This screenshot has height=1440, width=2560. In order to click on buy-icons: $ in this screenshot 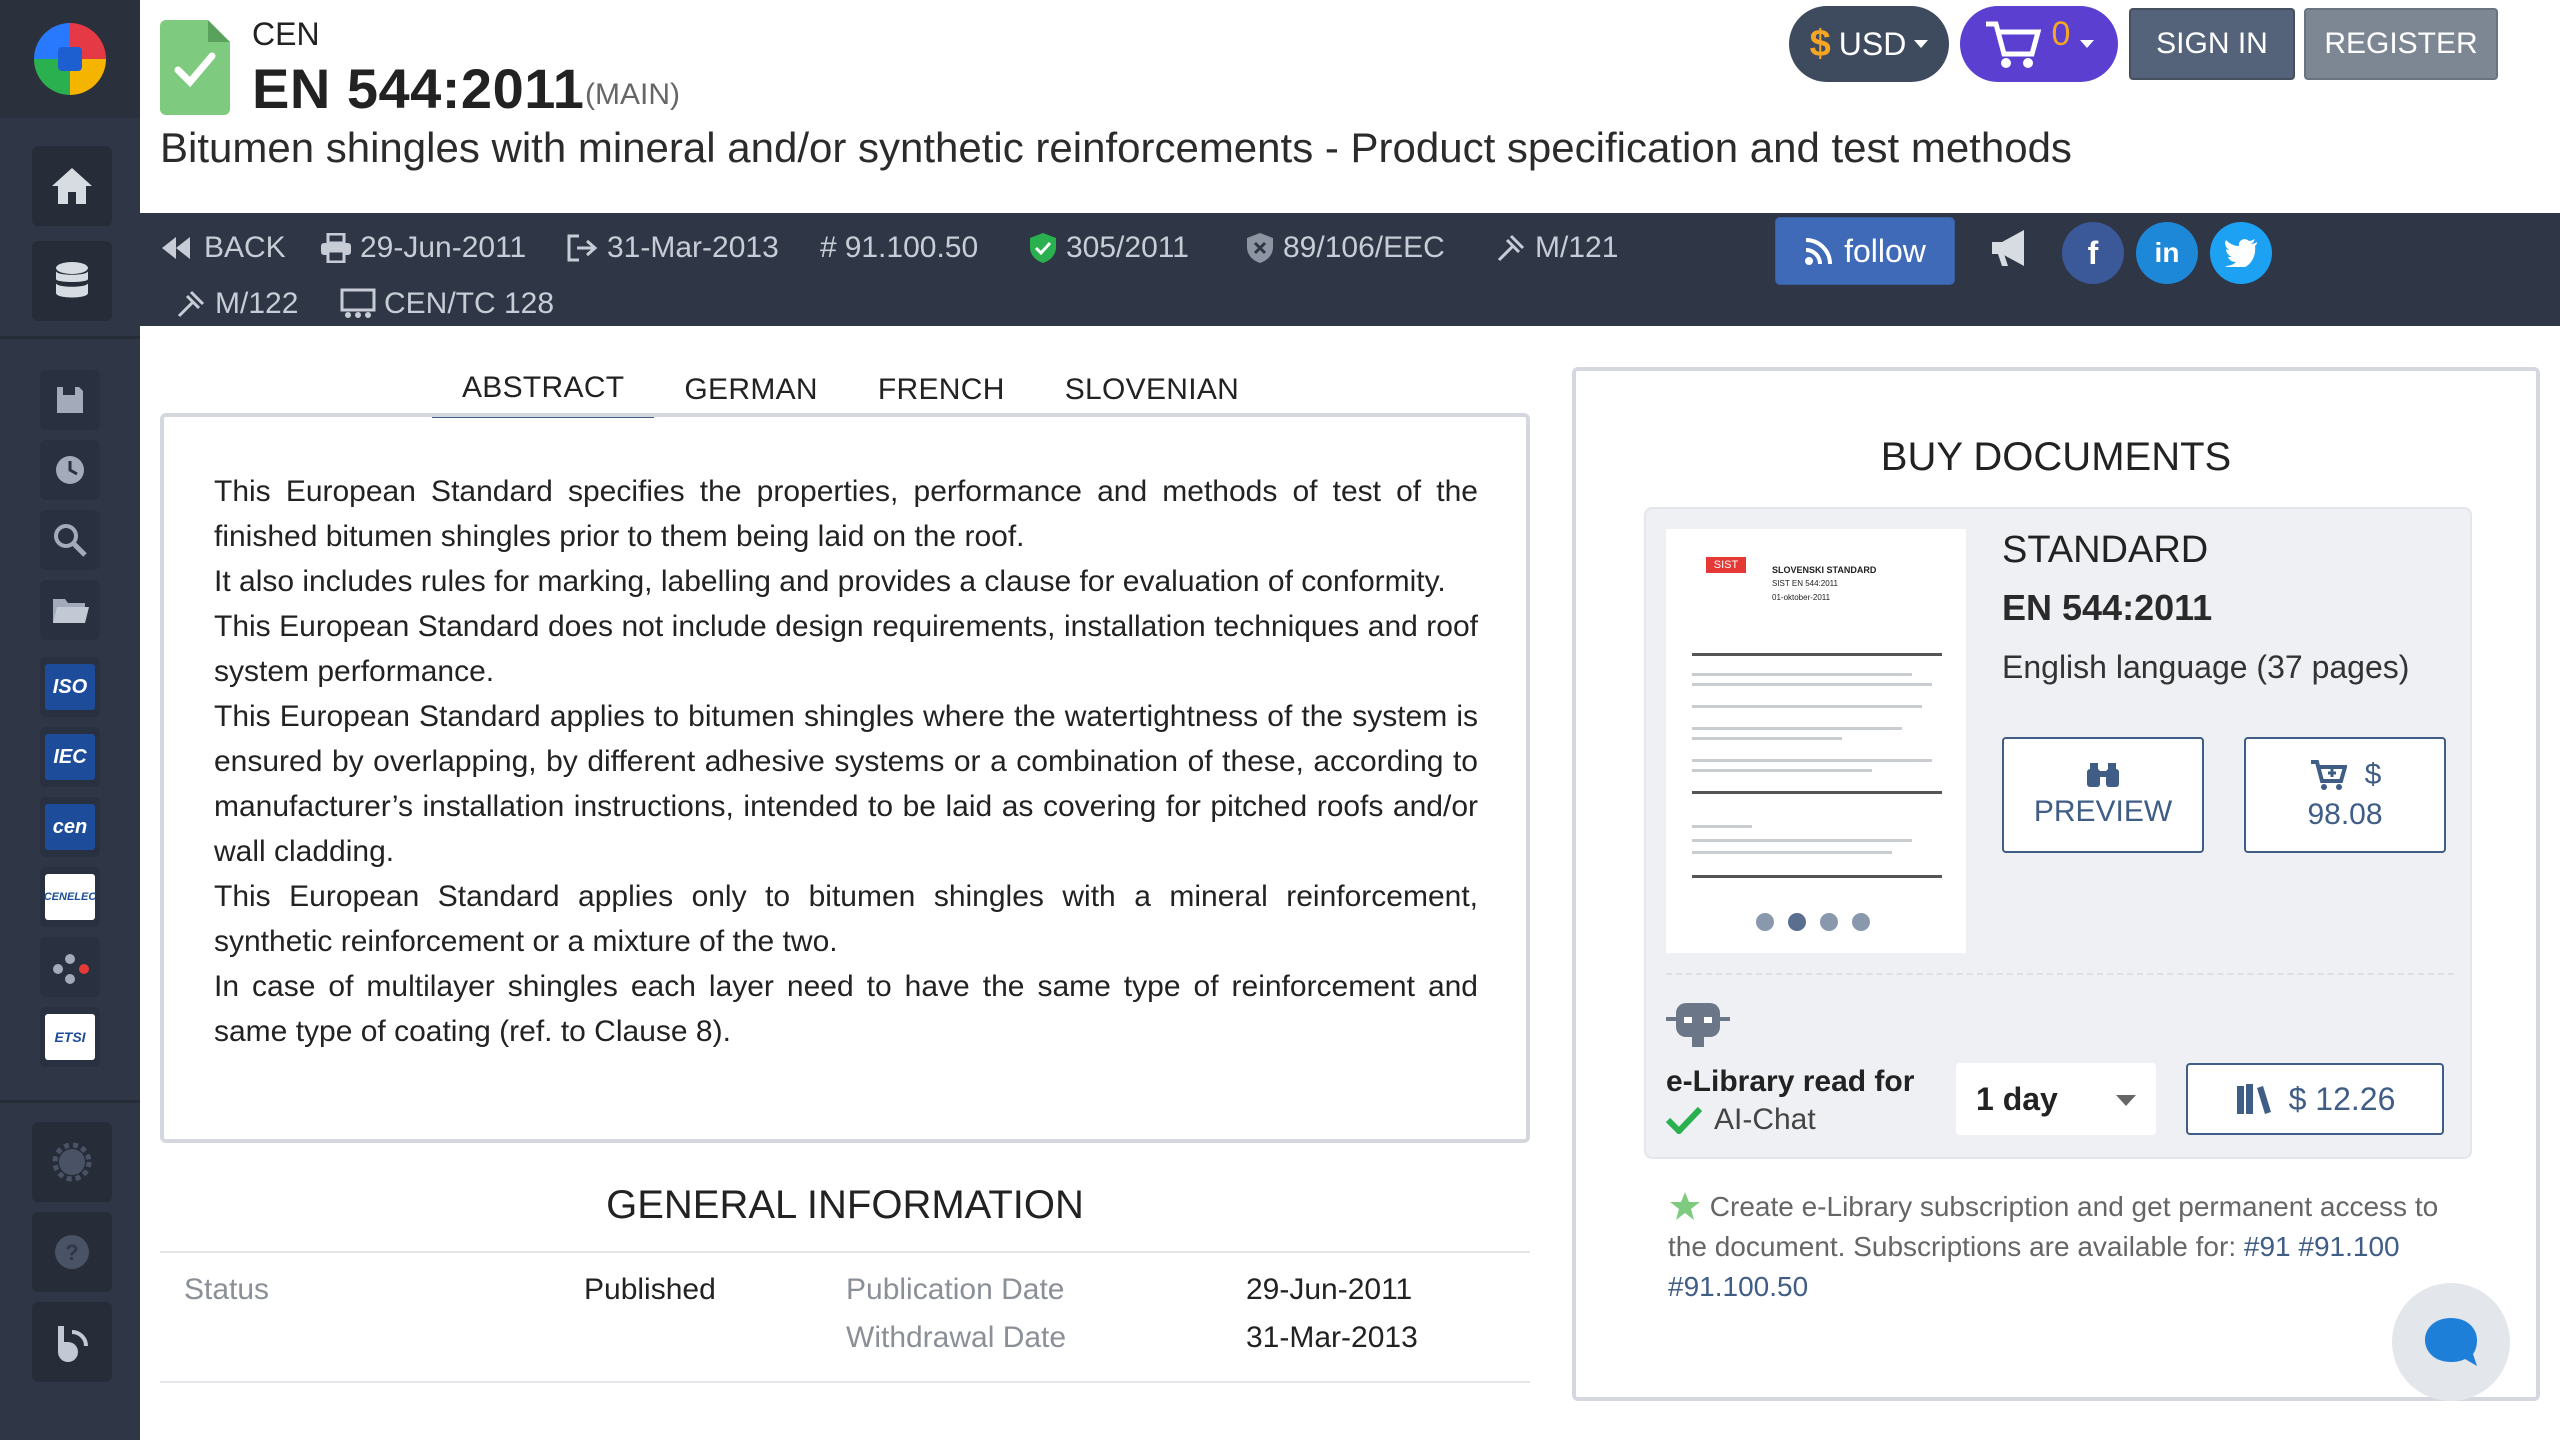, I will do `click(2345, 775)`.